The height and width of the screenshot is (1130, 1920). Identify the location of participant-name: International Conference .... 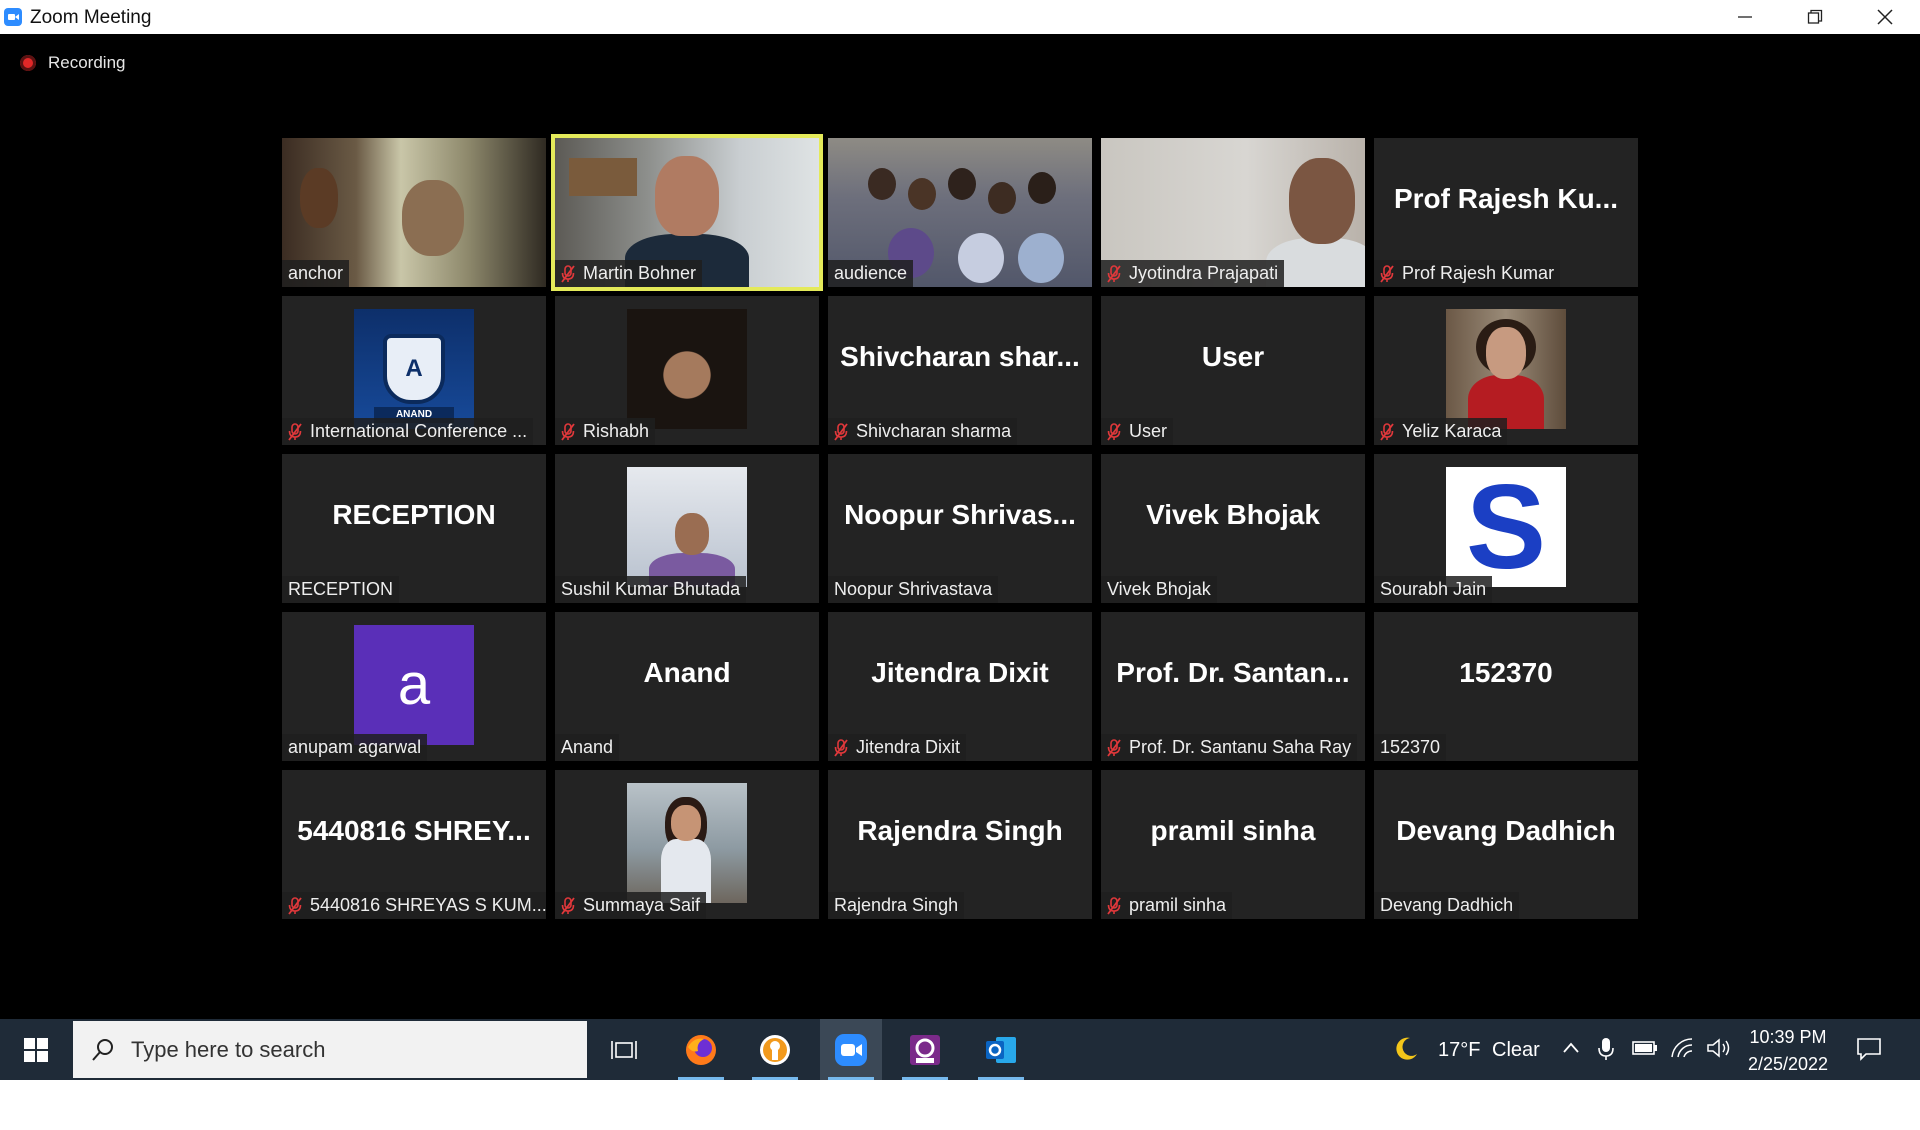
(419, 431).